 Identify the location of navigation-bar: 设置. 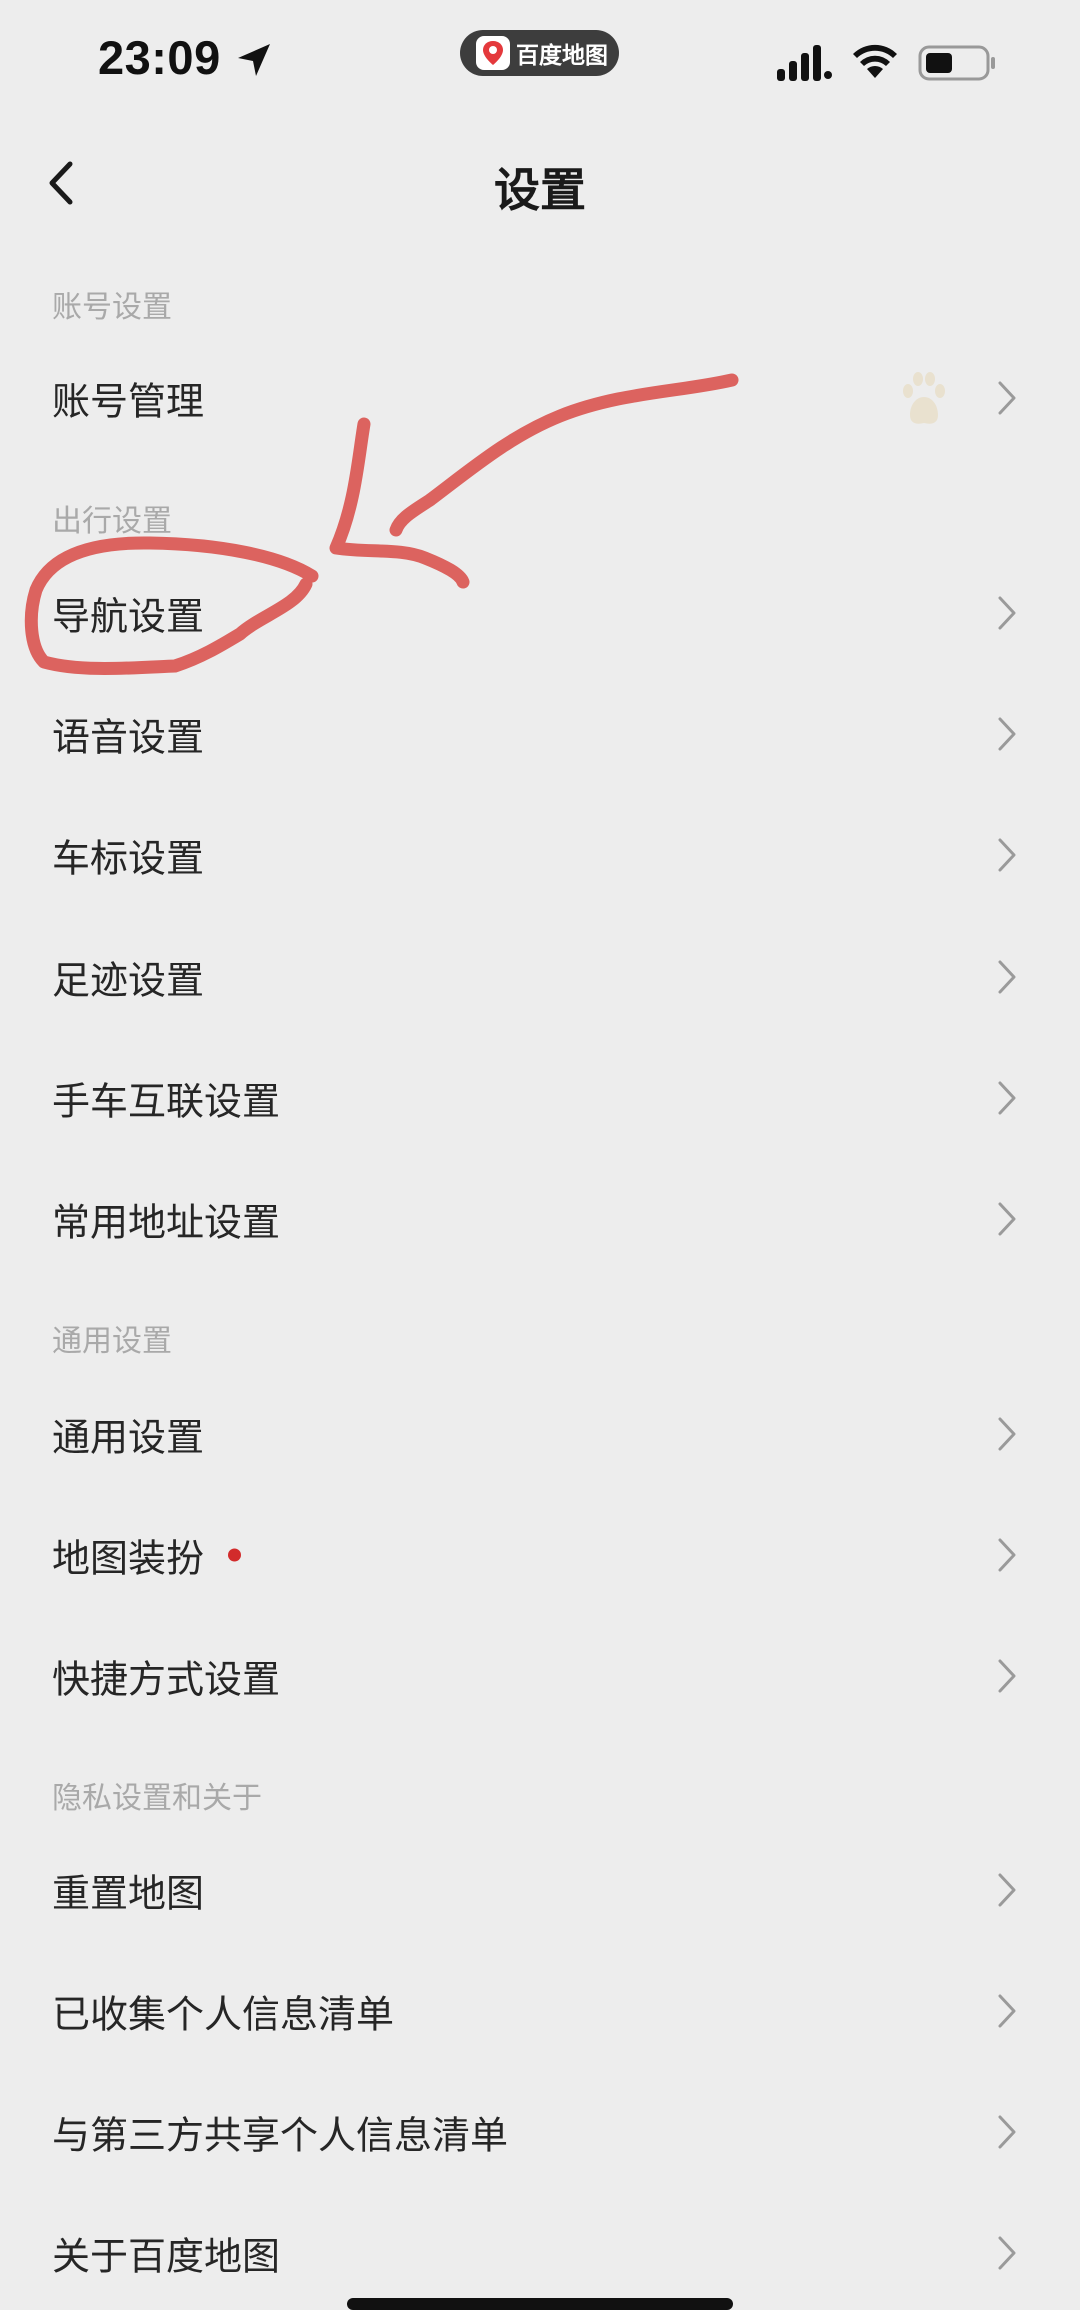
(540, 182).